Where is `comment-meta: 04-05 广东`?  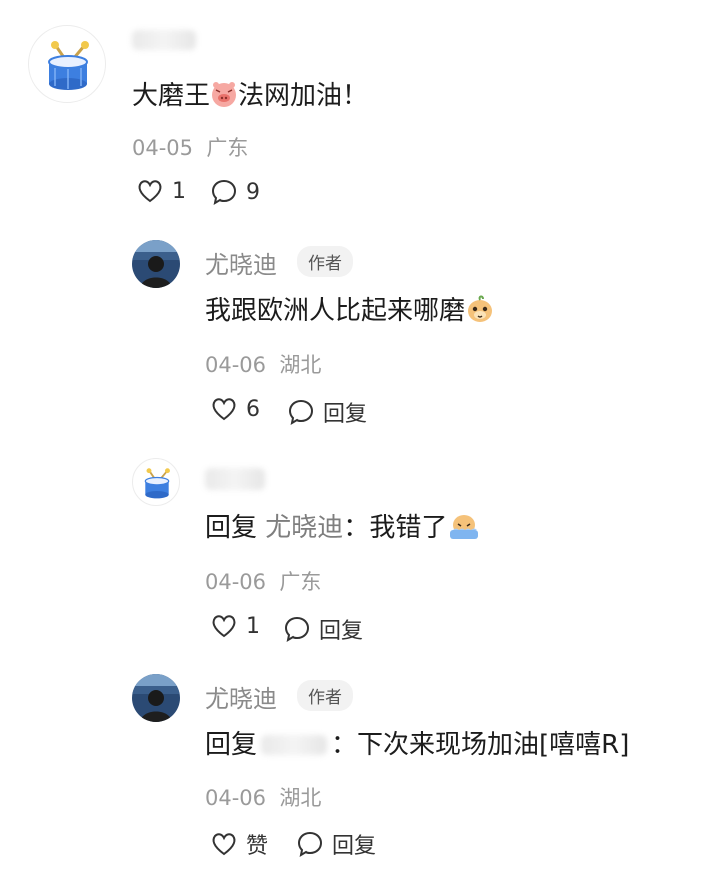
comment-meta: 04-05 广东 is located at coordinates (190, 147).